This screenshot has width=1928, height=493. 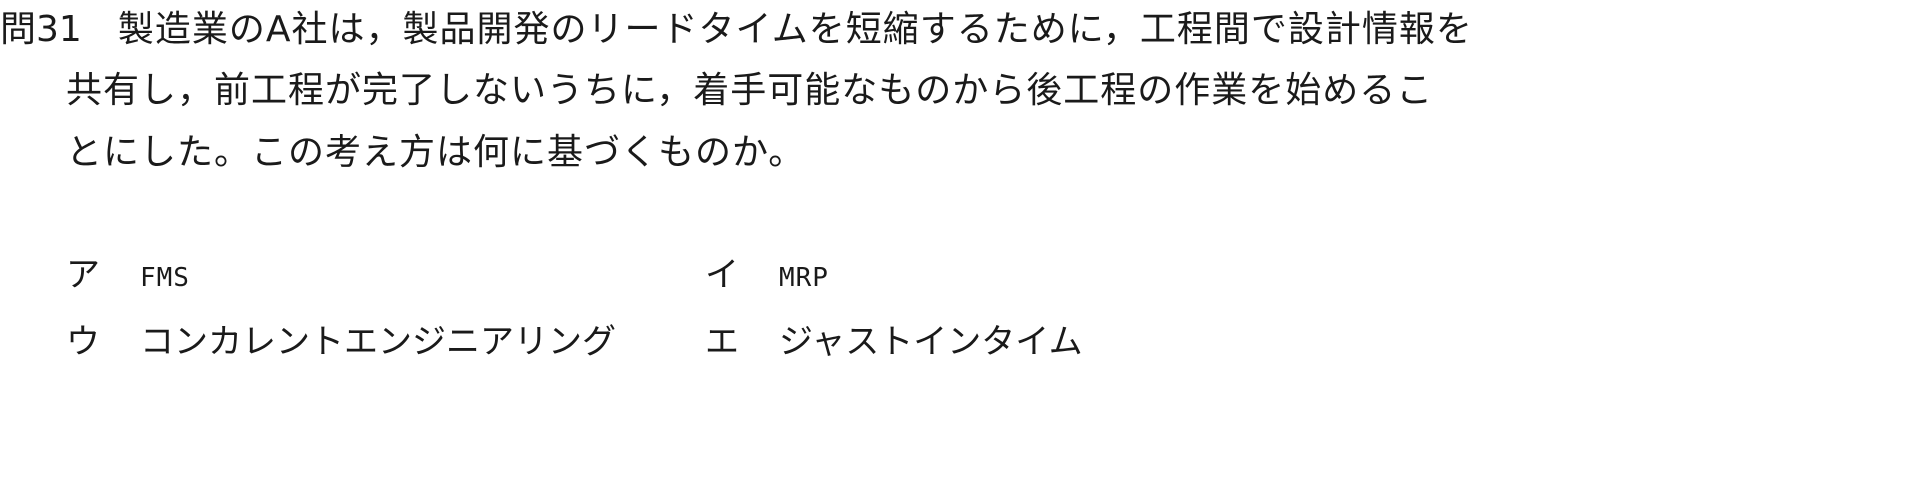 I want to click on choice-e: エジャストインタイム, so click(x=894, y=342).